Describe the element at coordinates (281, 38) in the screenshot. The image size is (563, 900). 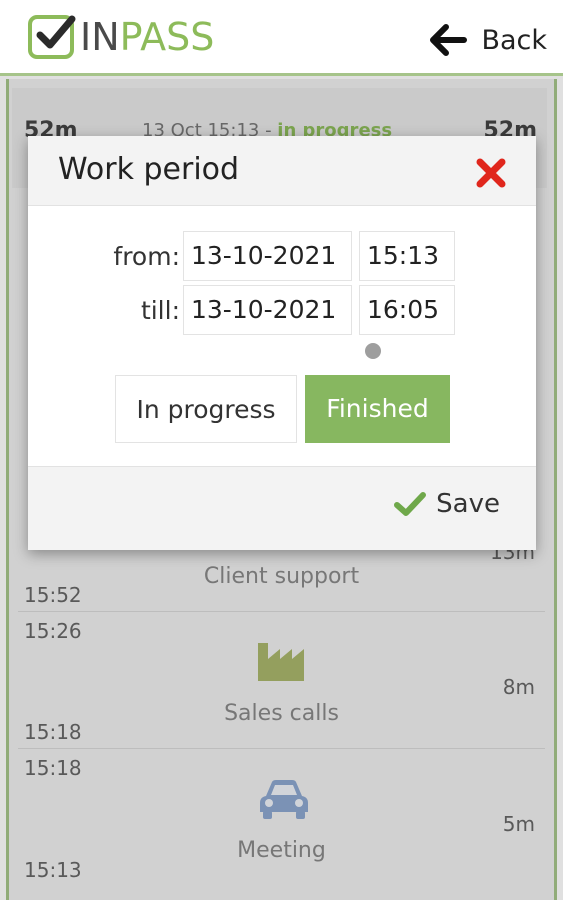
I see `app-header: INPASS Back` at that location.